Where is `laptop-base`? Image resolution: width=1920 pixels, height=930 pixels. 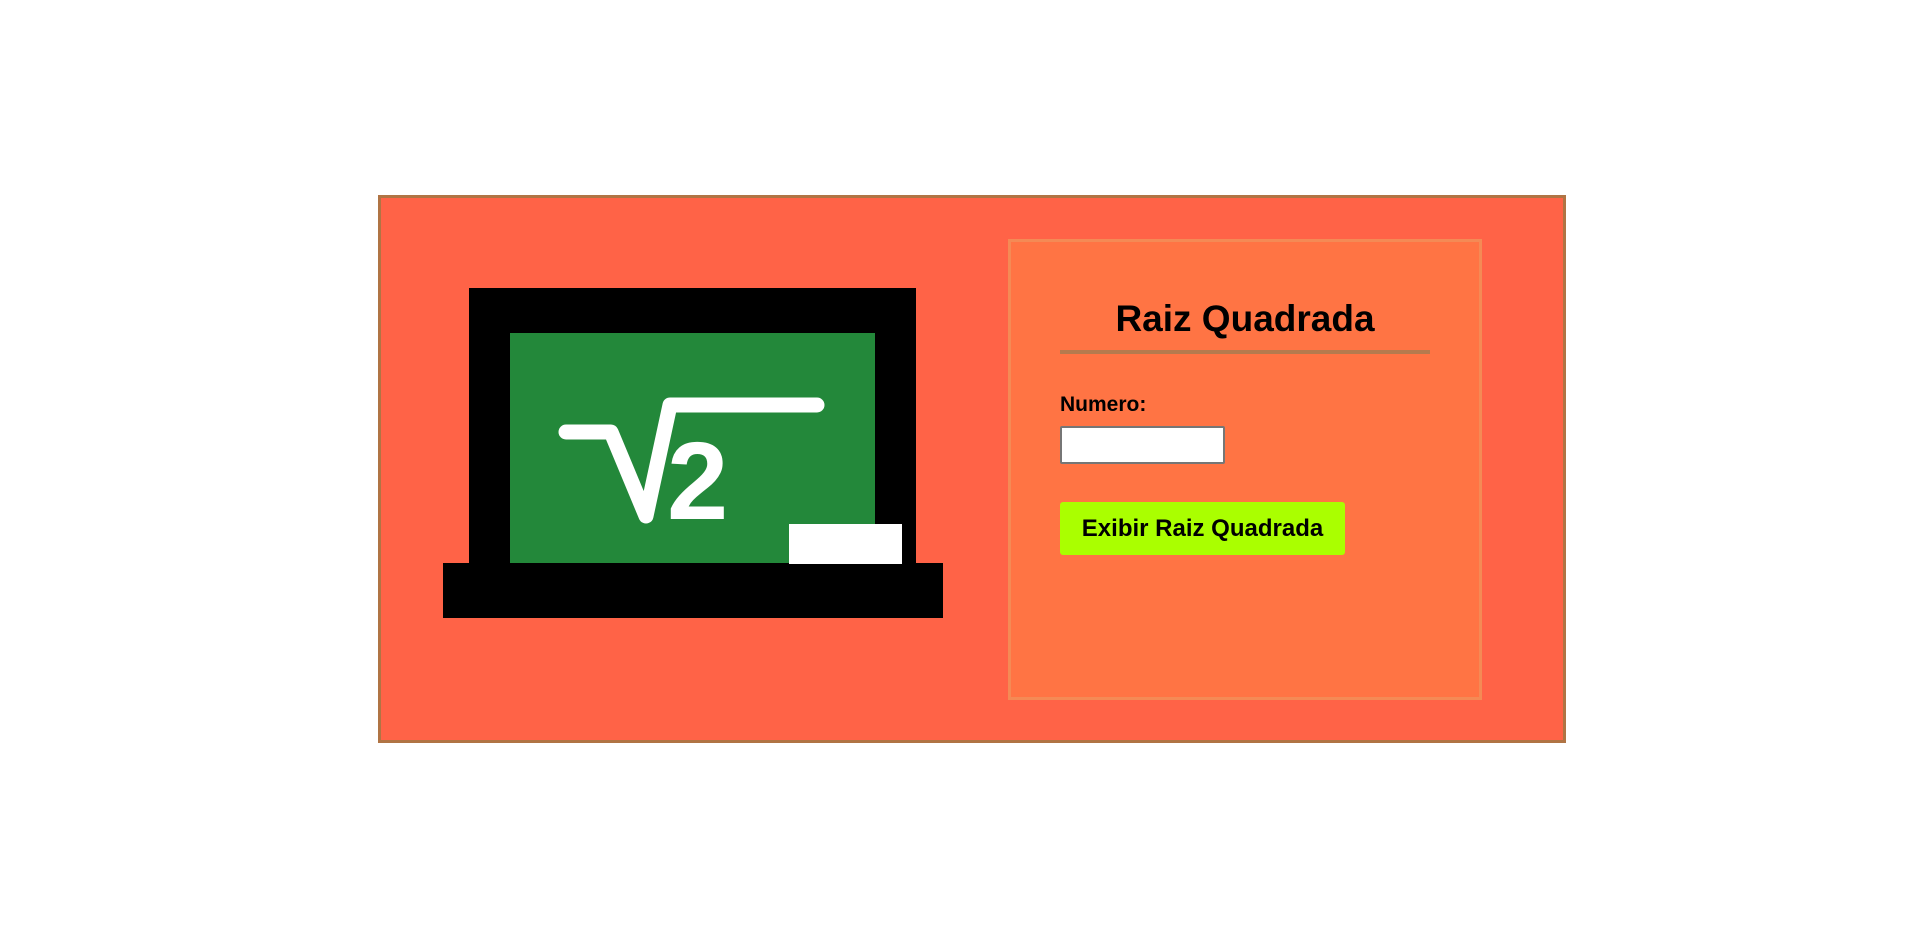 laptop-base is located at coordinates (693, 590).